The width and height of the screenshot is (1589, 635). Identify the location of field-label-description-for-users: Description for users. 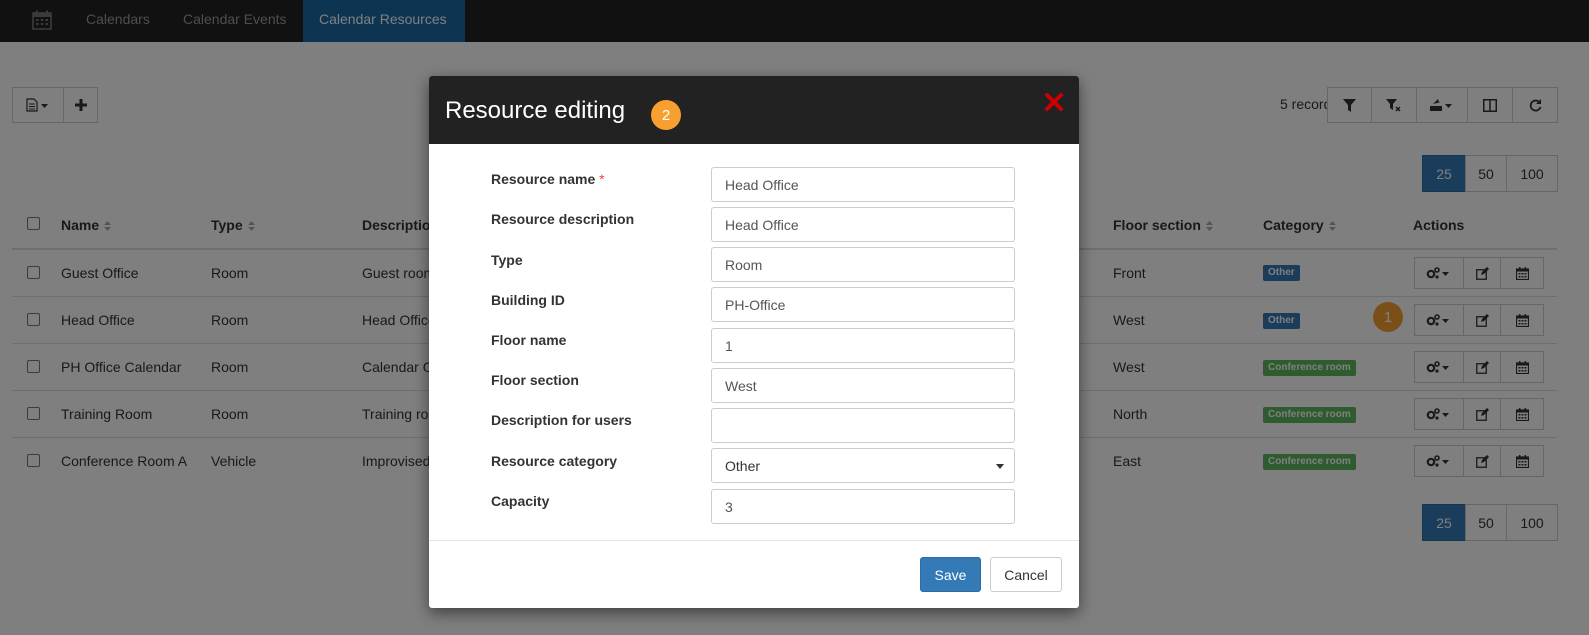
(561, 420).